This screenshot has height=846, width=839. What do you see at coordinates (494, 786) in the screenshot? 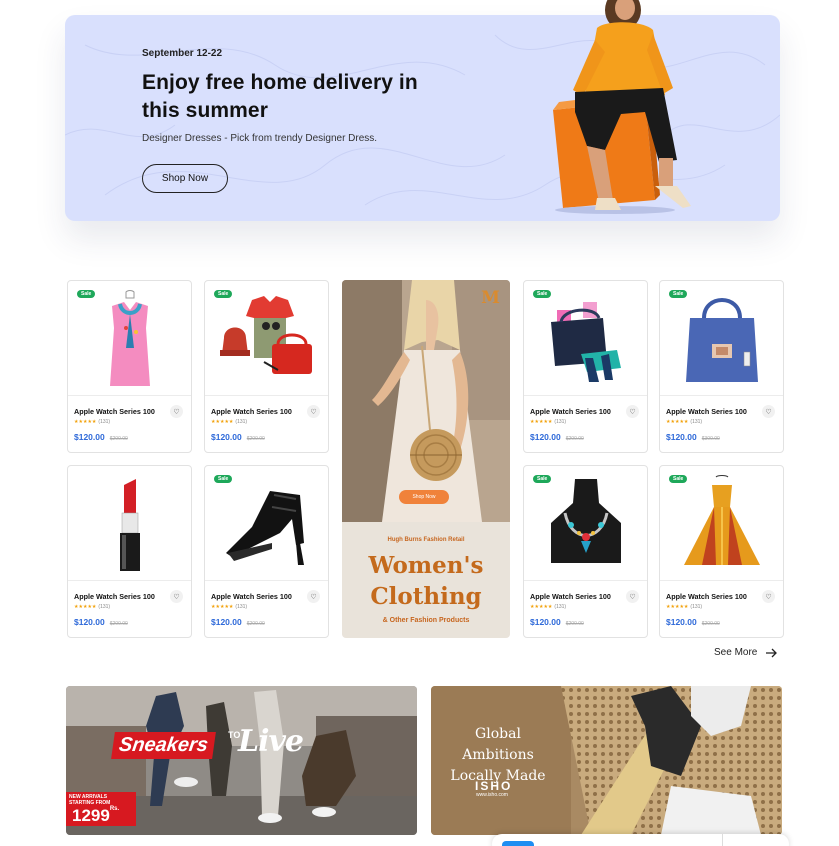
I see `isho-logo: ISHO` at bounding box center [494, 786].